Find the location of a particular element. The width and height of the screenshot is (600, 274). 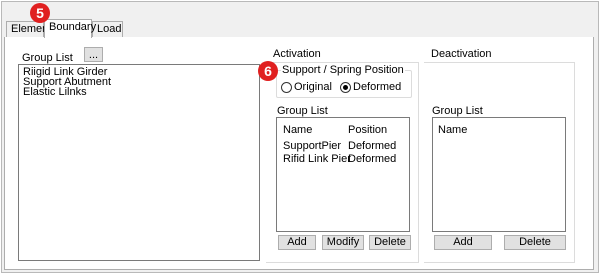

activation-delete-button: Delete is located at coordinates (390, 242).